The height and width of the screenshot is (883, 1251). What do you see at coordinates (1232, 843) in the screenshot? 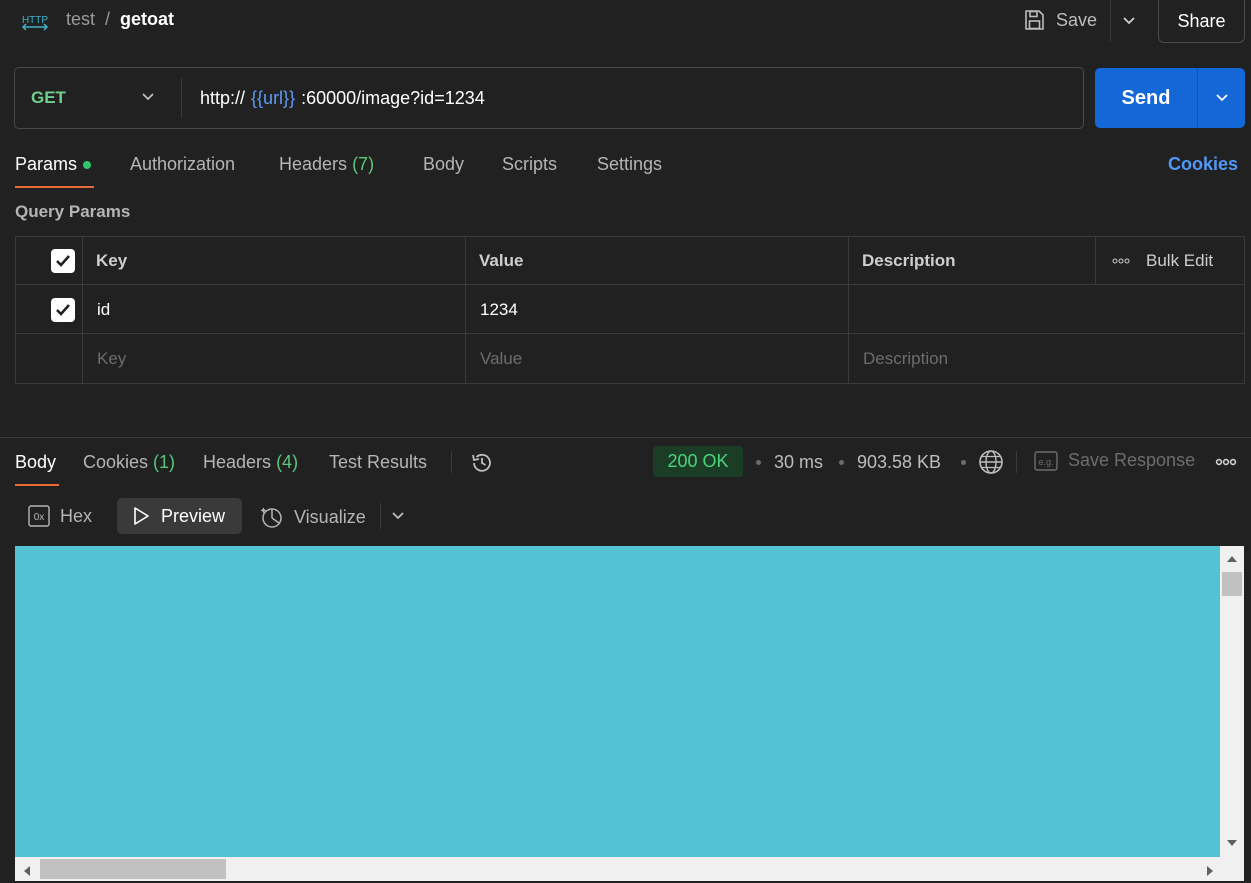
I see `scroll-down-arrow-icon` at bounding box center [1232, 843].